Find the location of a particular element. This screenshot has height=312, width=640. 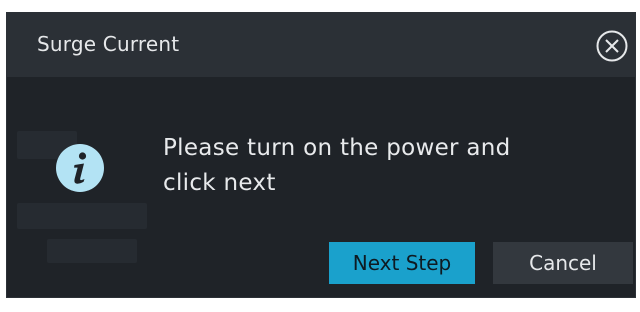

info-icon is located at coordinates (80, 168).